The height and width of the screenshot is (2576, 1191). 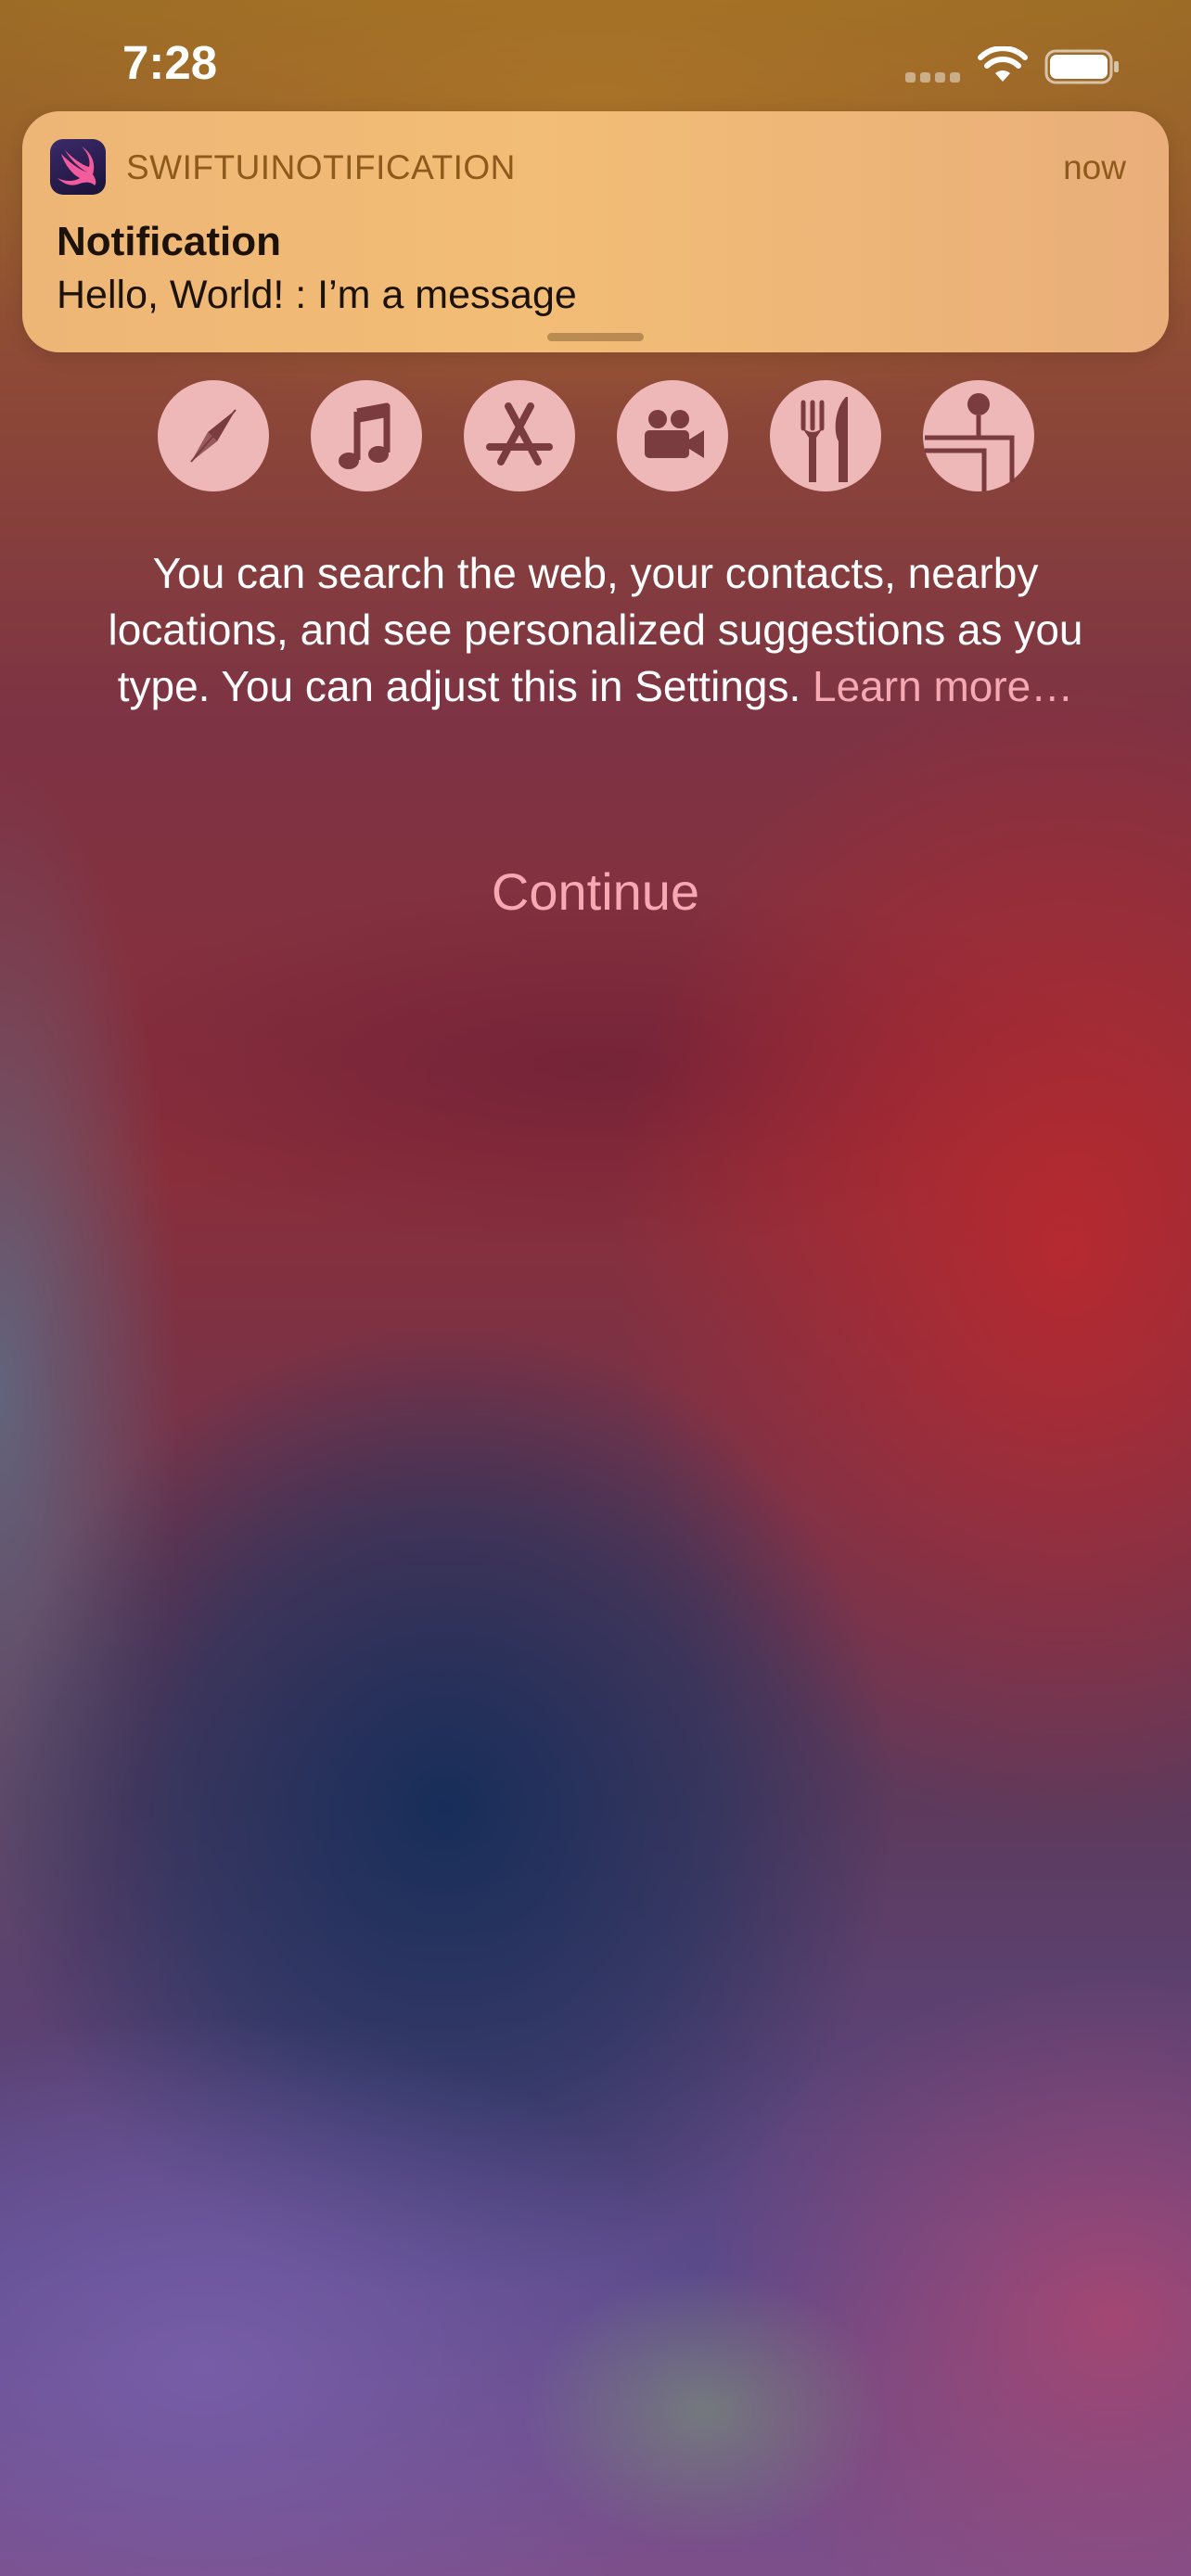 I want to click on status-time: 7:28, so click(x=170, y=62).